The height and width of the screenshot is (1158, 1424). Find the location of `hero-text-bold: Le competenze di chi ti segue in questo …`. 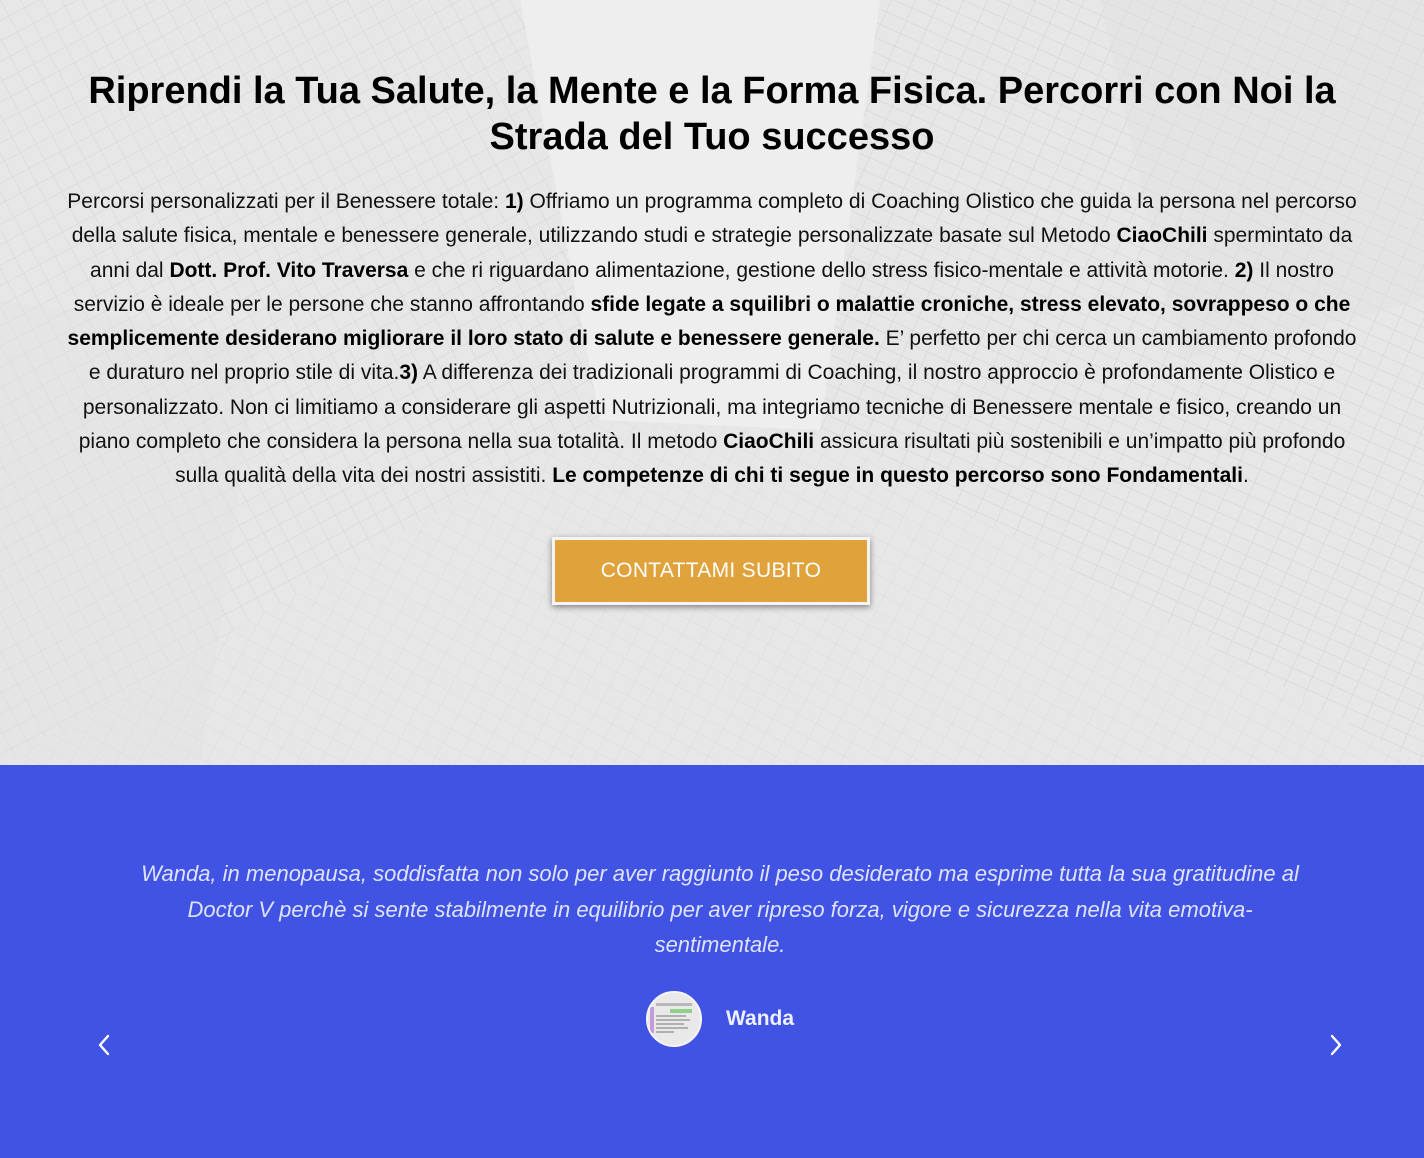

hero-text-bold: Le competenze di chi ti segue in questo … is located at coordinates (897, 476).